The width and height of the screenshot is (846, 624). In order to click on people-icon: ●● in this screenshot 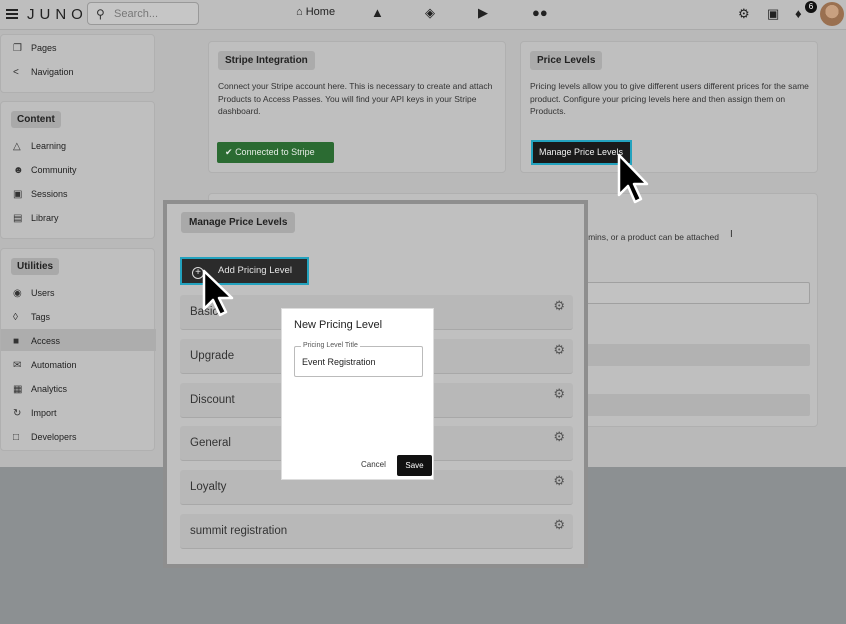, I will do `click(540, 12)`.